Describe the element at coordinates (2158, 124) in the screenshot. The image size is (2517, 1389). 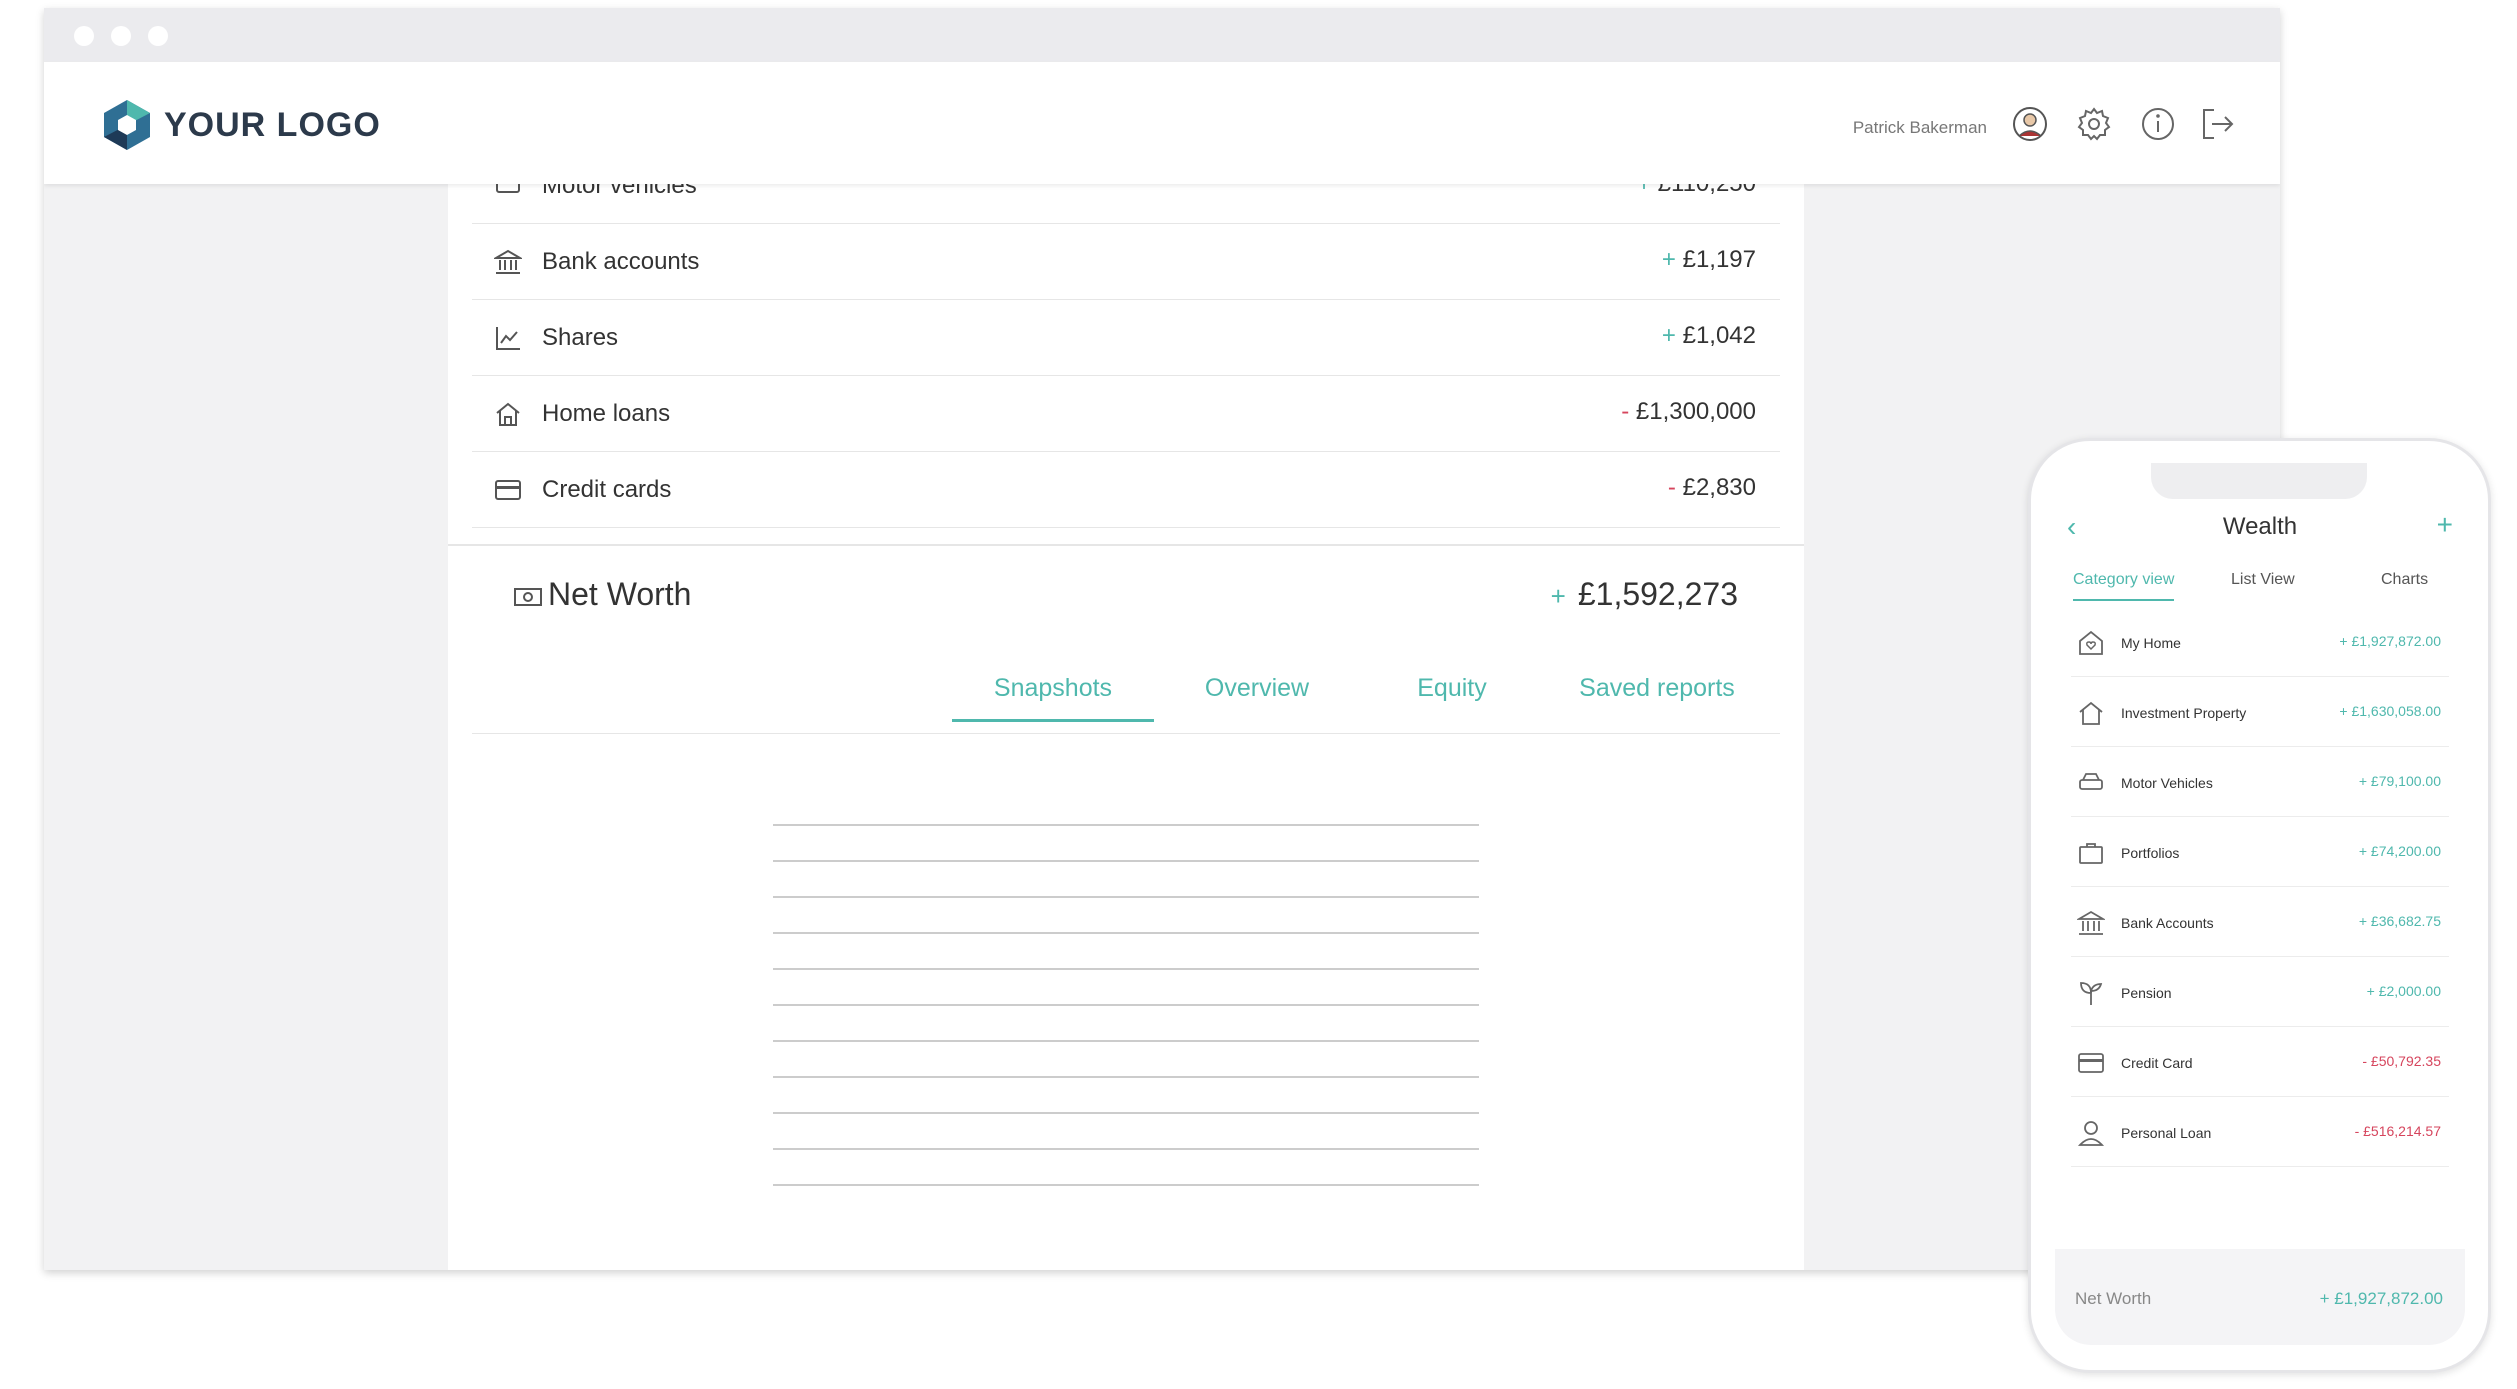
I see `info-icon` at that location.